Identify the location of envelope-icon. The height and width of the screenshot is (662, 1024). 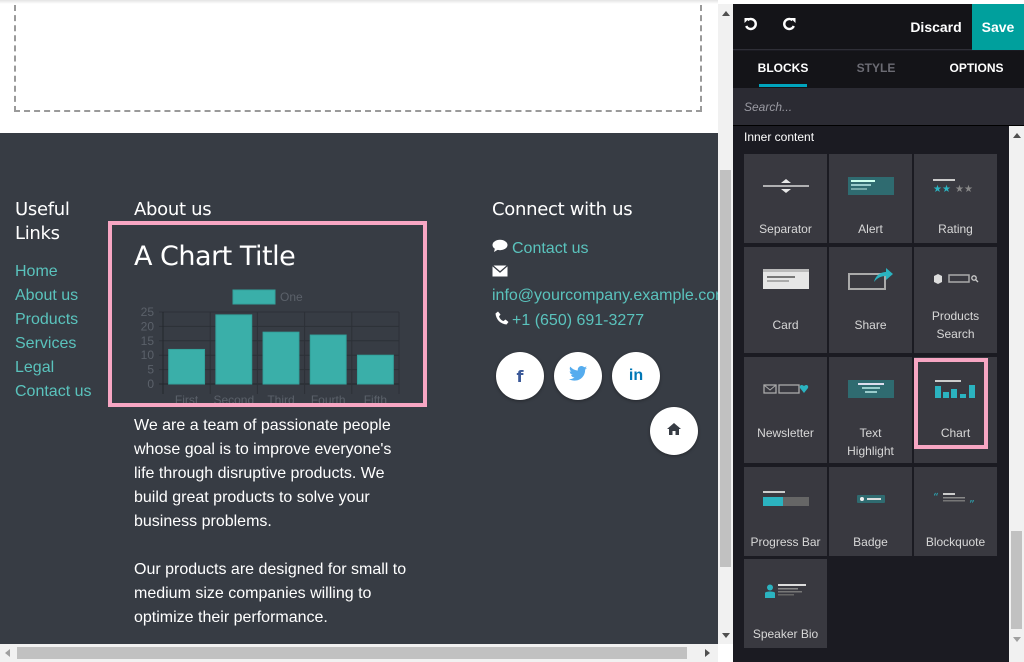
(502, 272).